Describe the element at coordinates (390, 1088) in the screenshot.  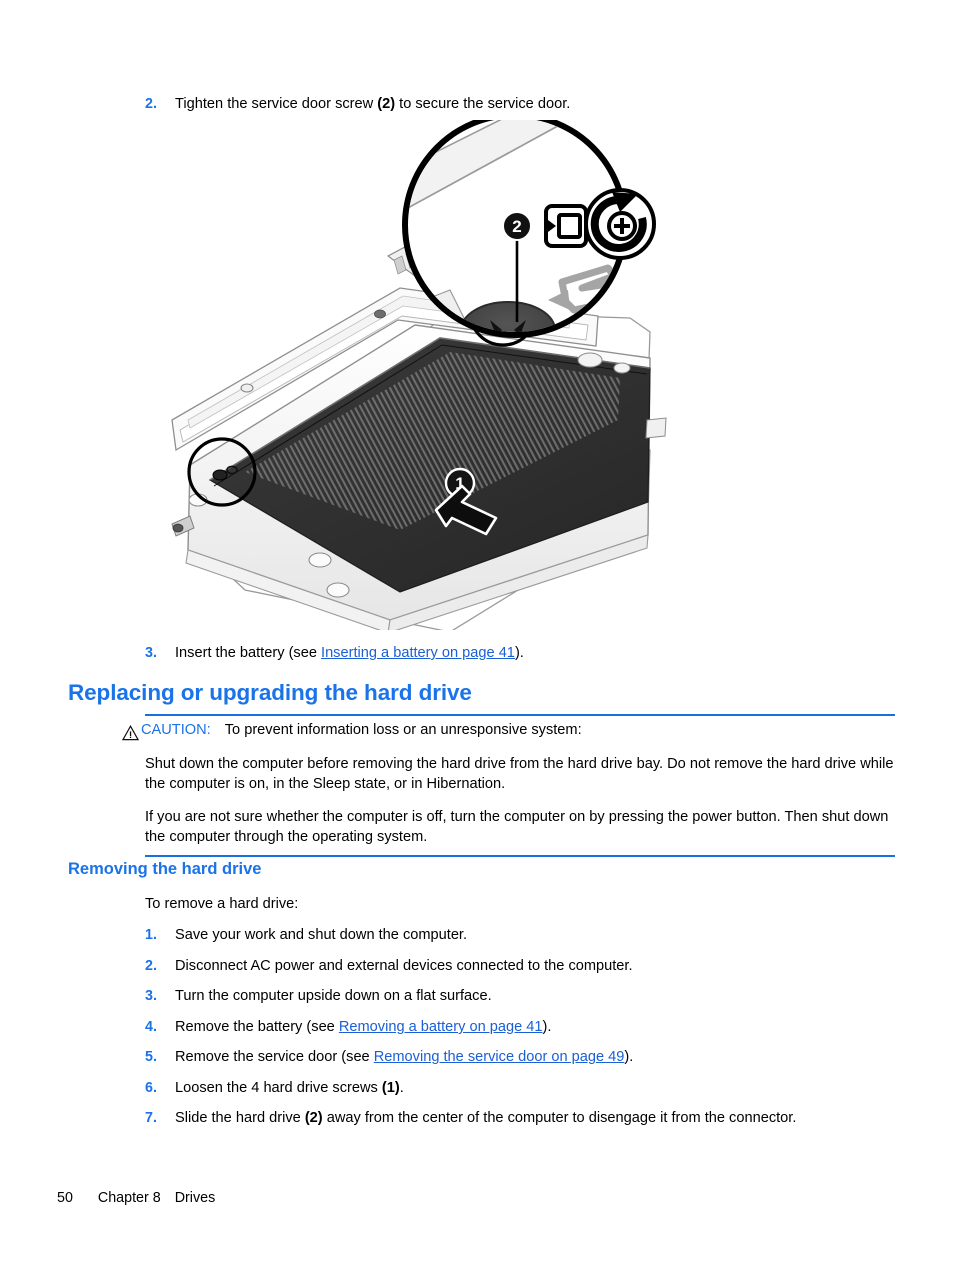
I see `step-callout-ref: (1)` at that location.